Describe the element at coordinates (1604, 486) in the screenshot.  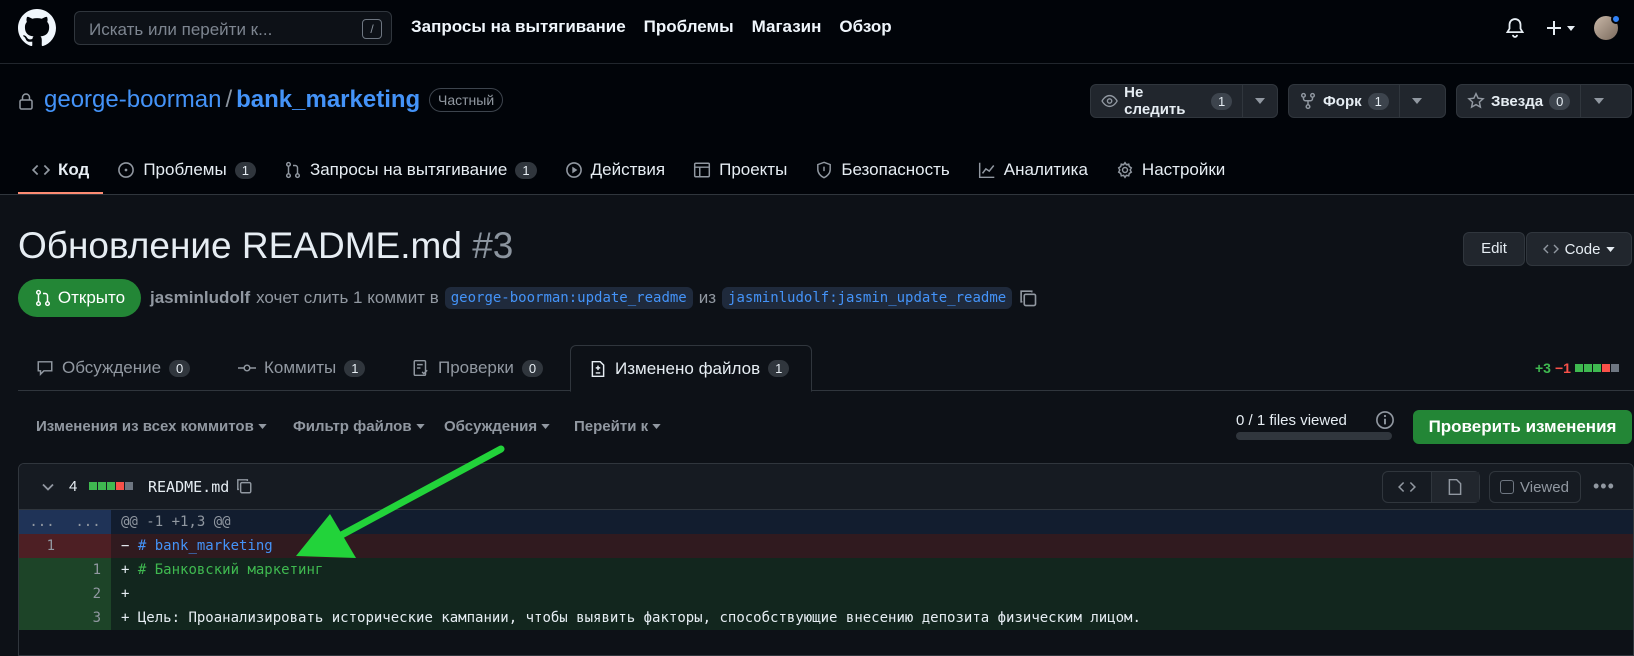
I see `more-options-icon: •••` at that location.